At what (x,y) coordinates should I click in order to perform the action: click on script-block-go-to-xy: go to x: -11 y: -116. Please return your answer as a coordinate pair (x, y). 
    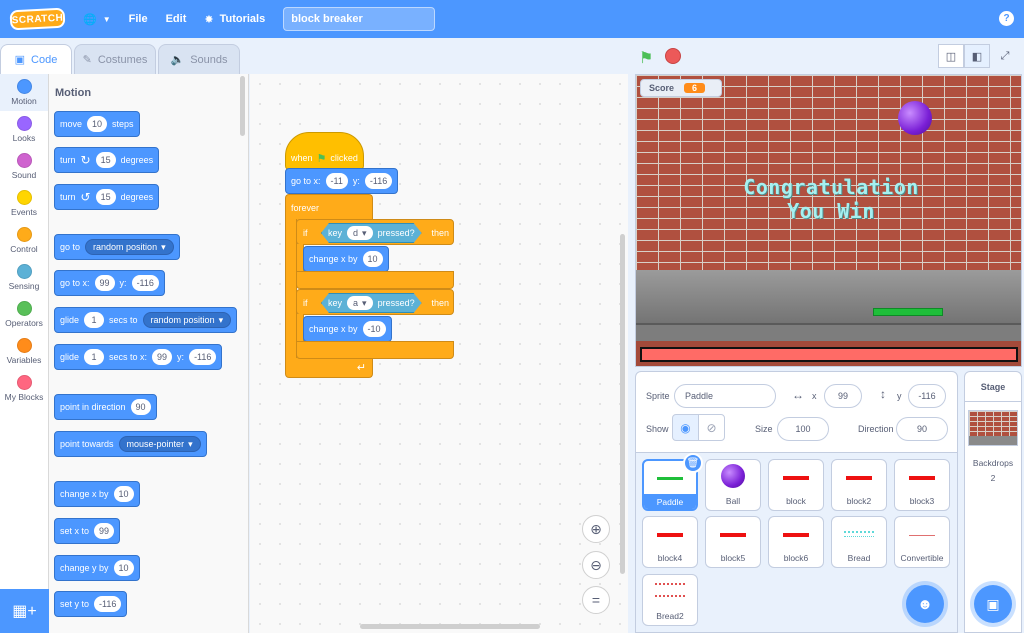
    Looking at the image, I should click on (342, 181).